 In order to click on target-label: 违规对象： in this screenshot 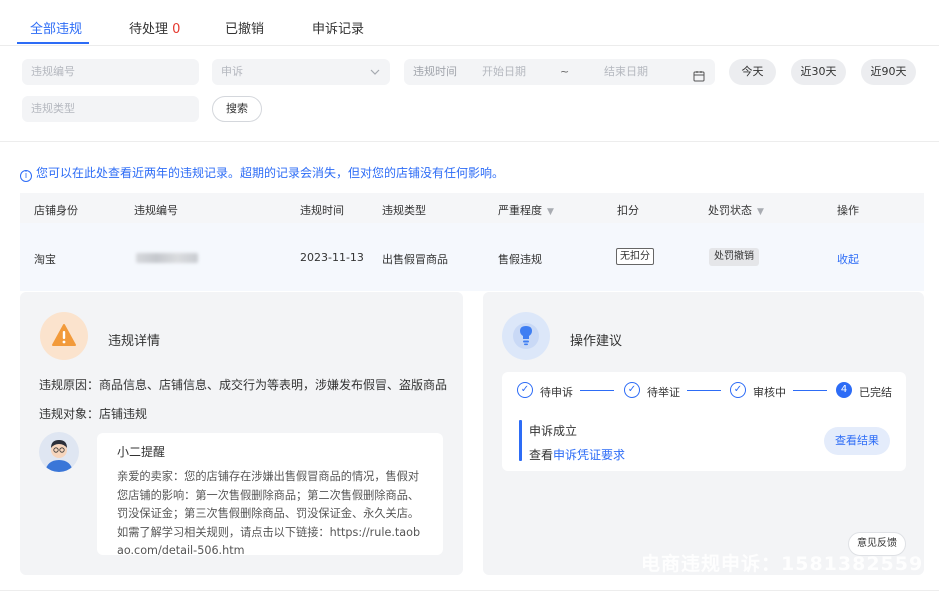, I will do `click(69, 414)`.